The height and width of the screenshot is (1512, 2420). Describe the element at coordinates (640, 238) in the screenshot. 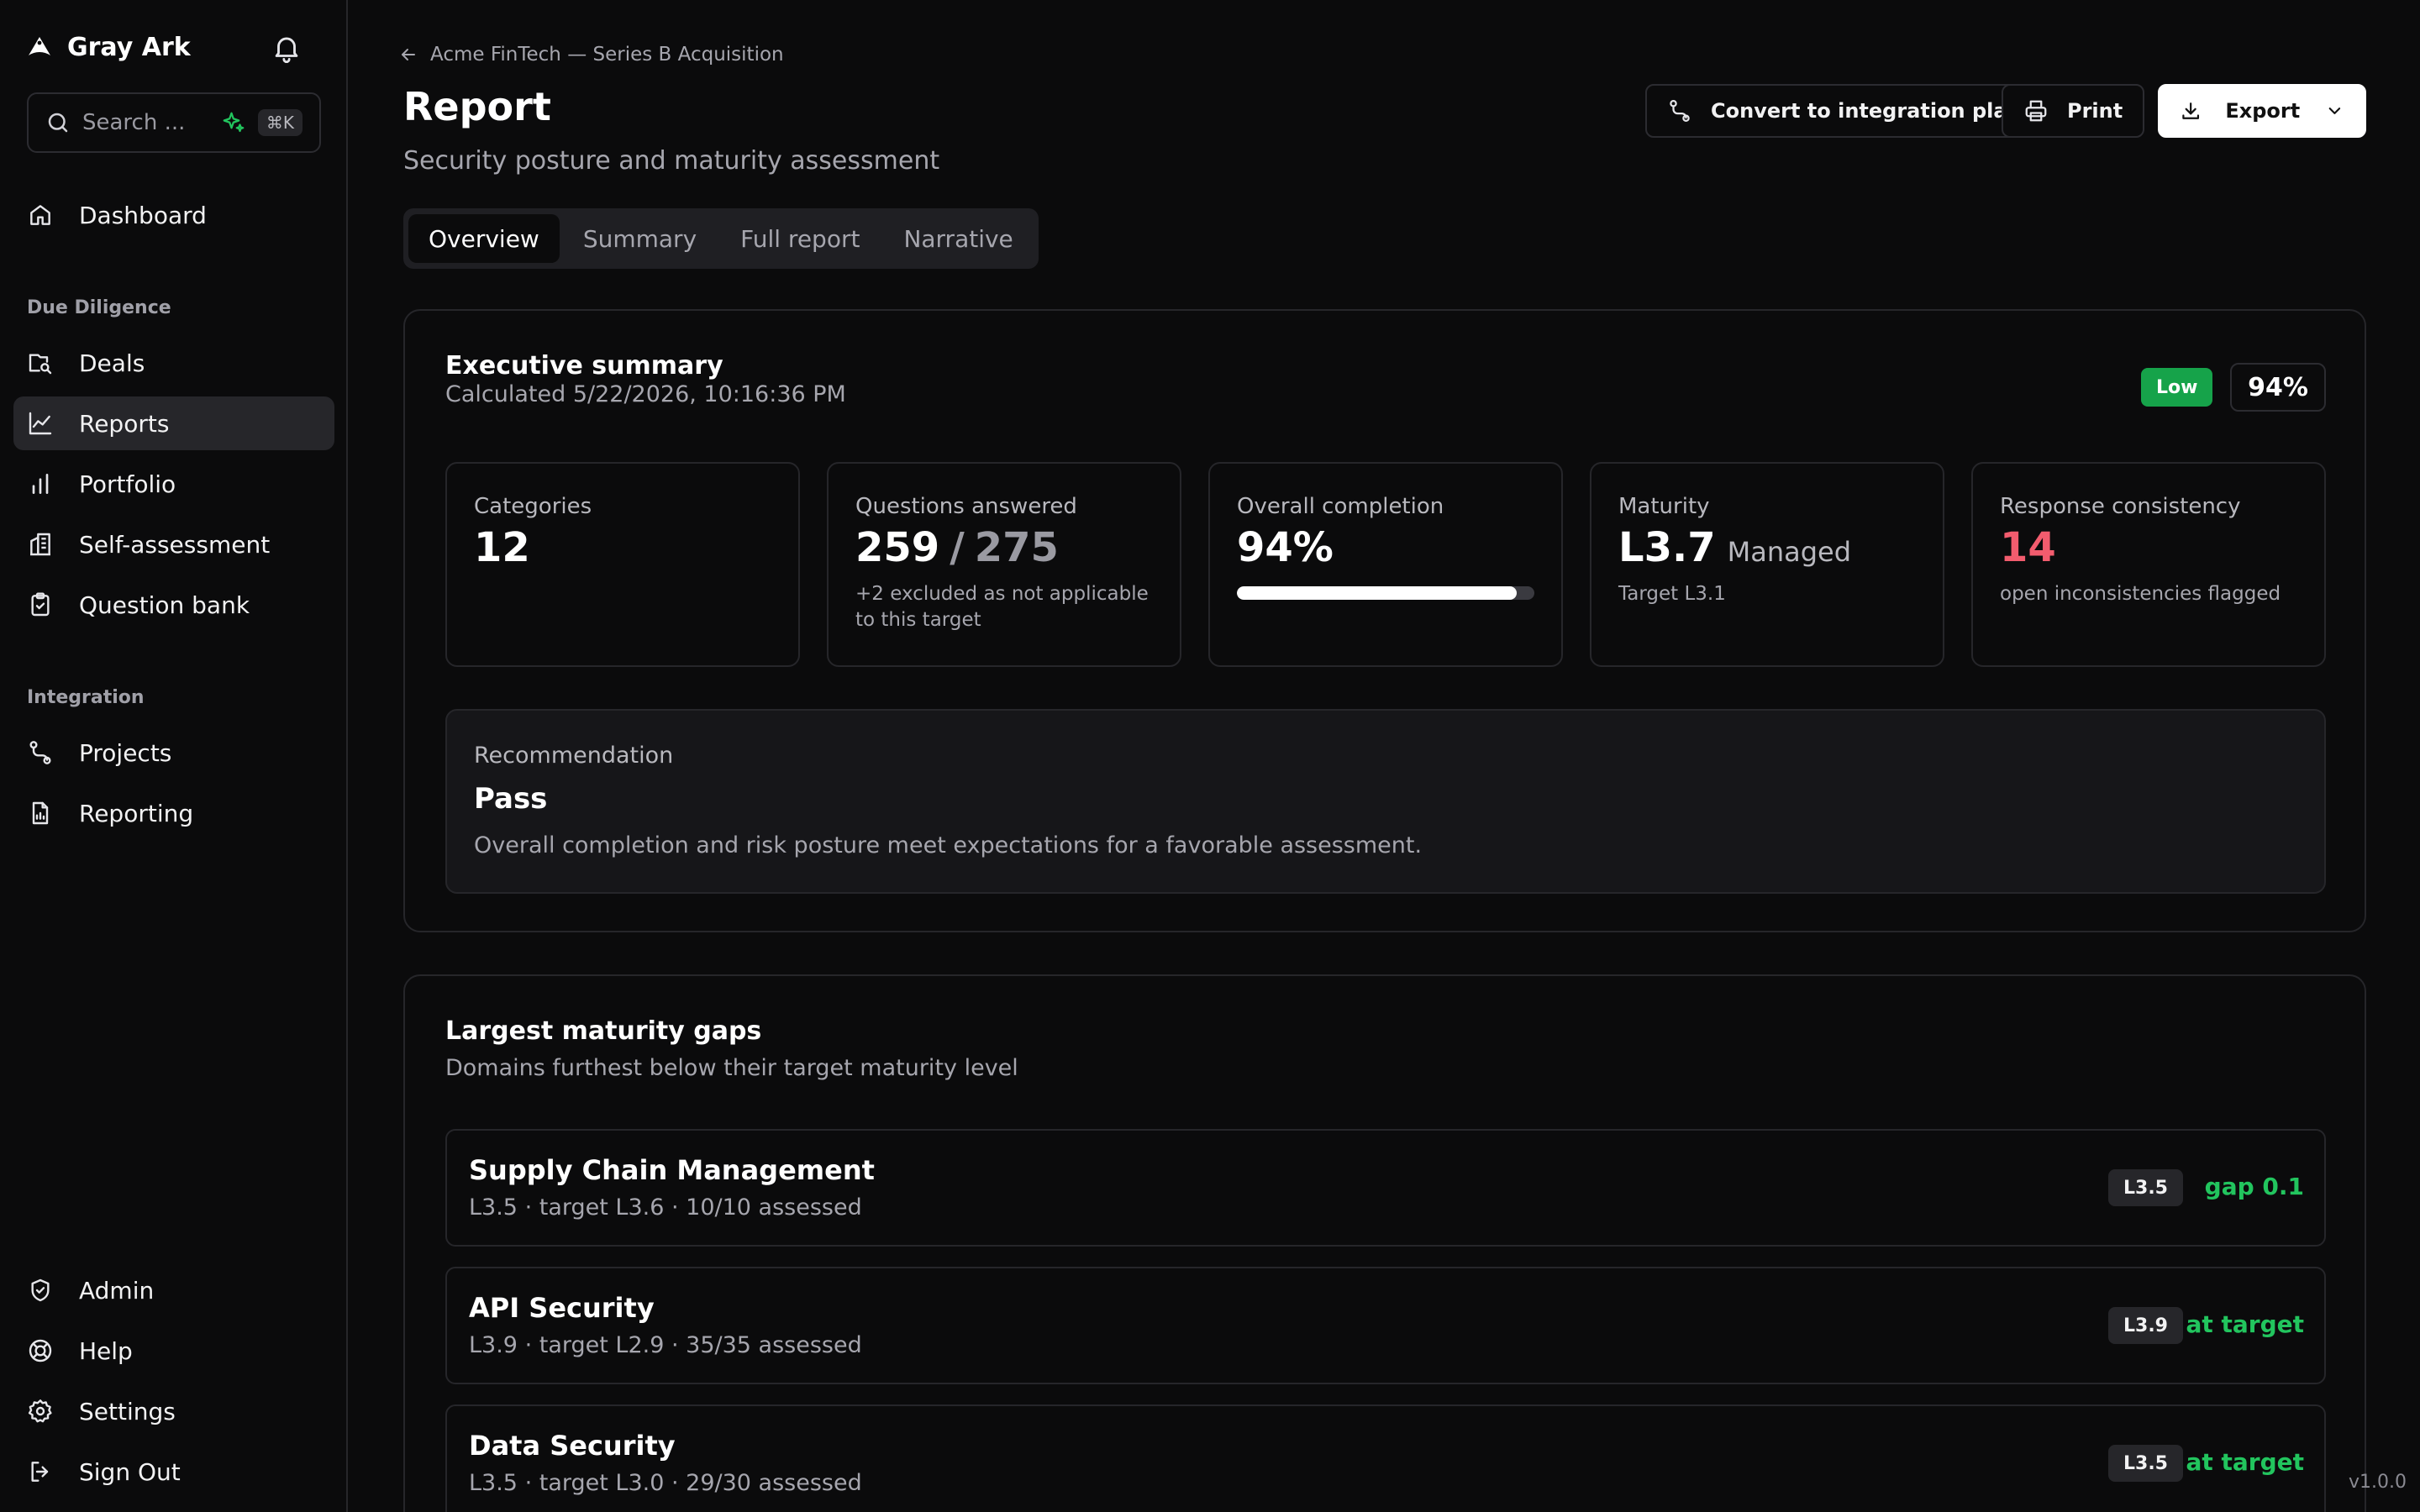

I see `tab-summary: Summary` at that location.